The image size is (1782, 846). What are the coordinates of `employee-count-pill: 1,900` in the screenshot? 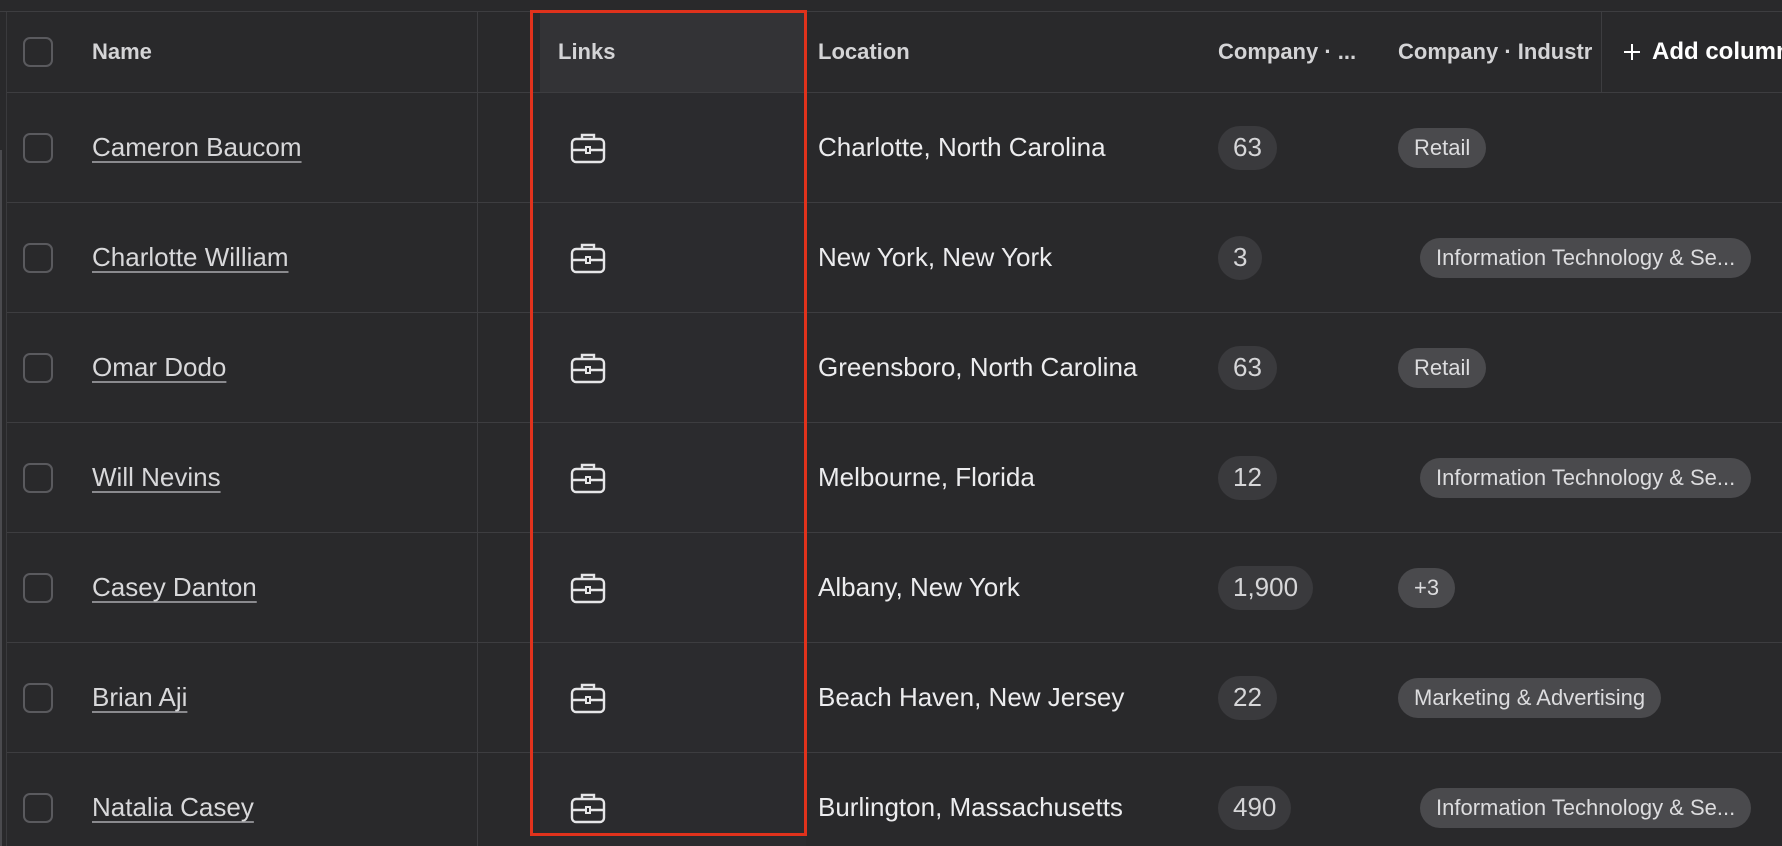 It's located at (1266, 587).